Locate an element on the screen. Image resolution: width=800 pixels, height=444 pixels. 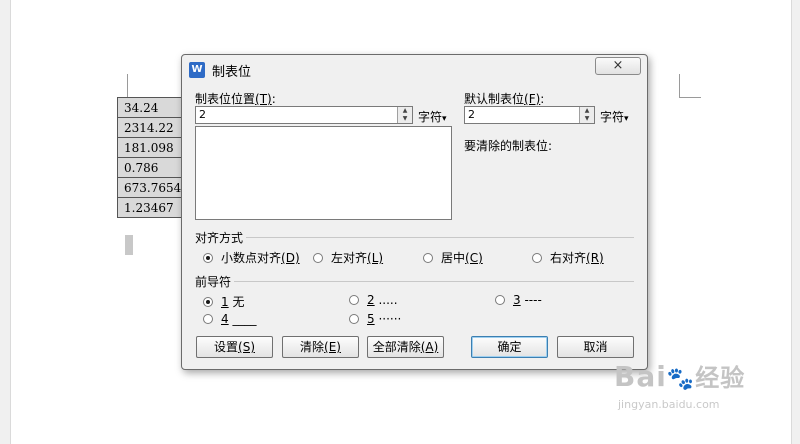
default-tab-mnemonic: (F) is located at coordinates (532, 99).